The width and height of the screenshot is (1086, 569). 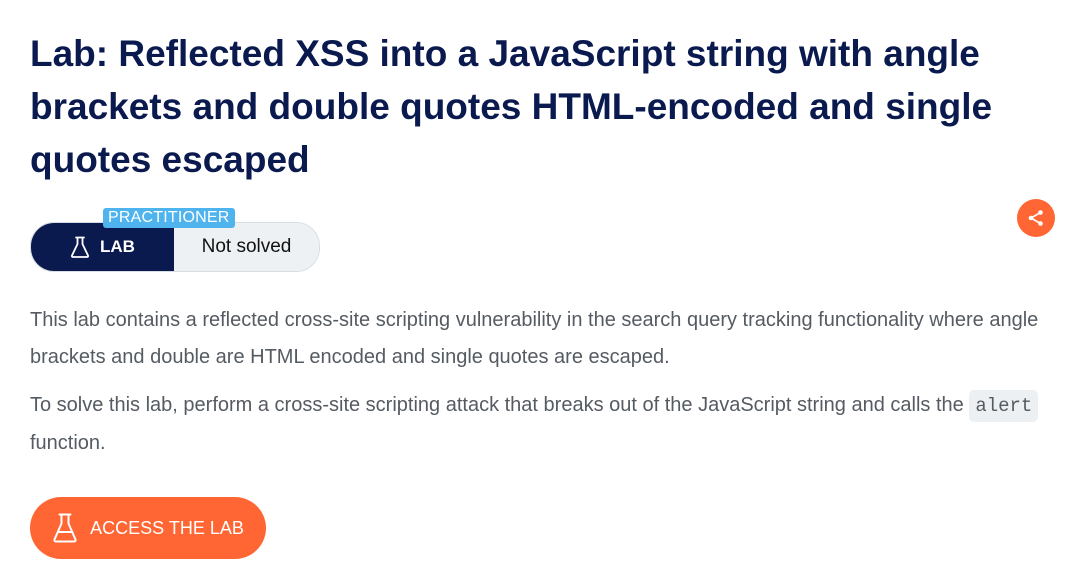 I want to click on access-lab-label: ACCESS THE LAB, so click(x=167, y=527).